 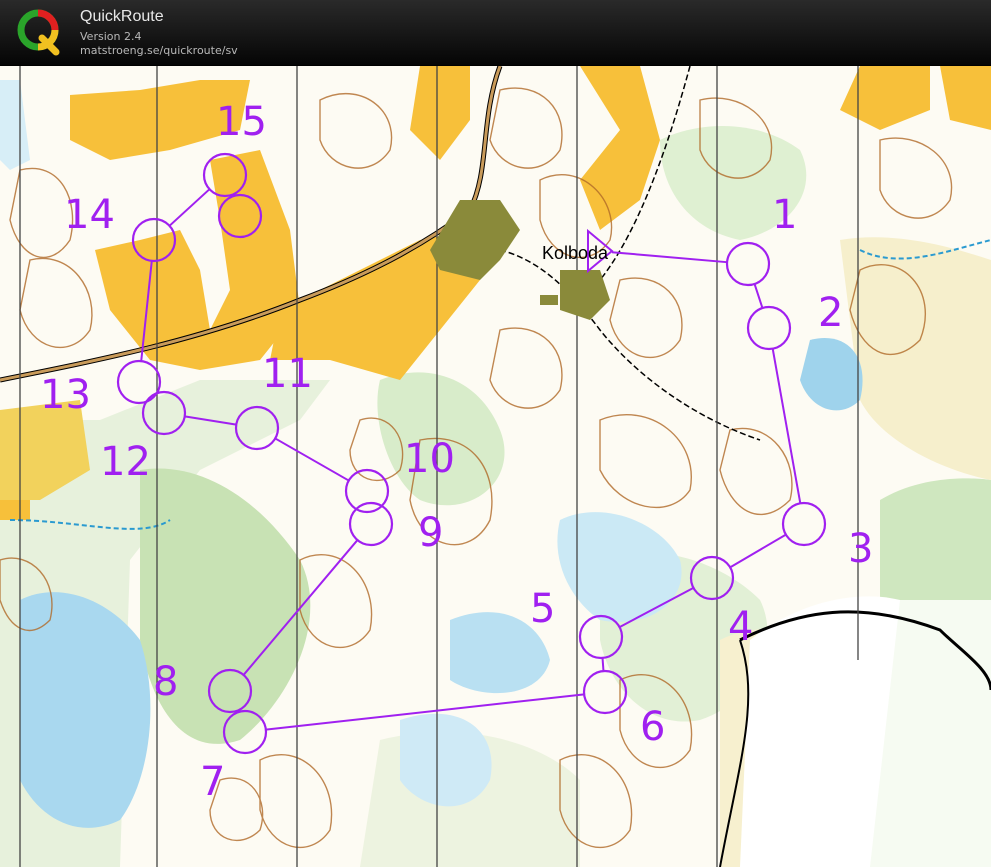 I want to click on quickroute-logo-icon, so click(x=38, y=32).